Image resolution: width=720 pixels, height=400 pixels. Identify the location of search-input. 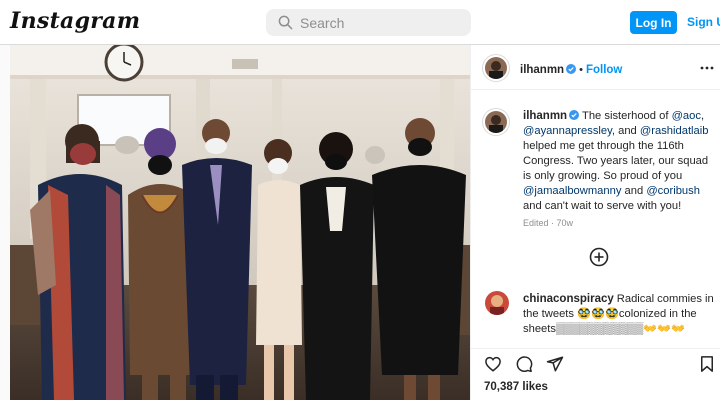
(380, 22).